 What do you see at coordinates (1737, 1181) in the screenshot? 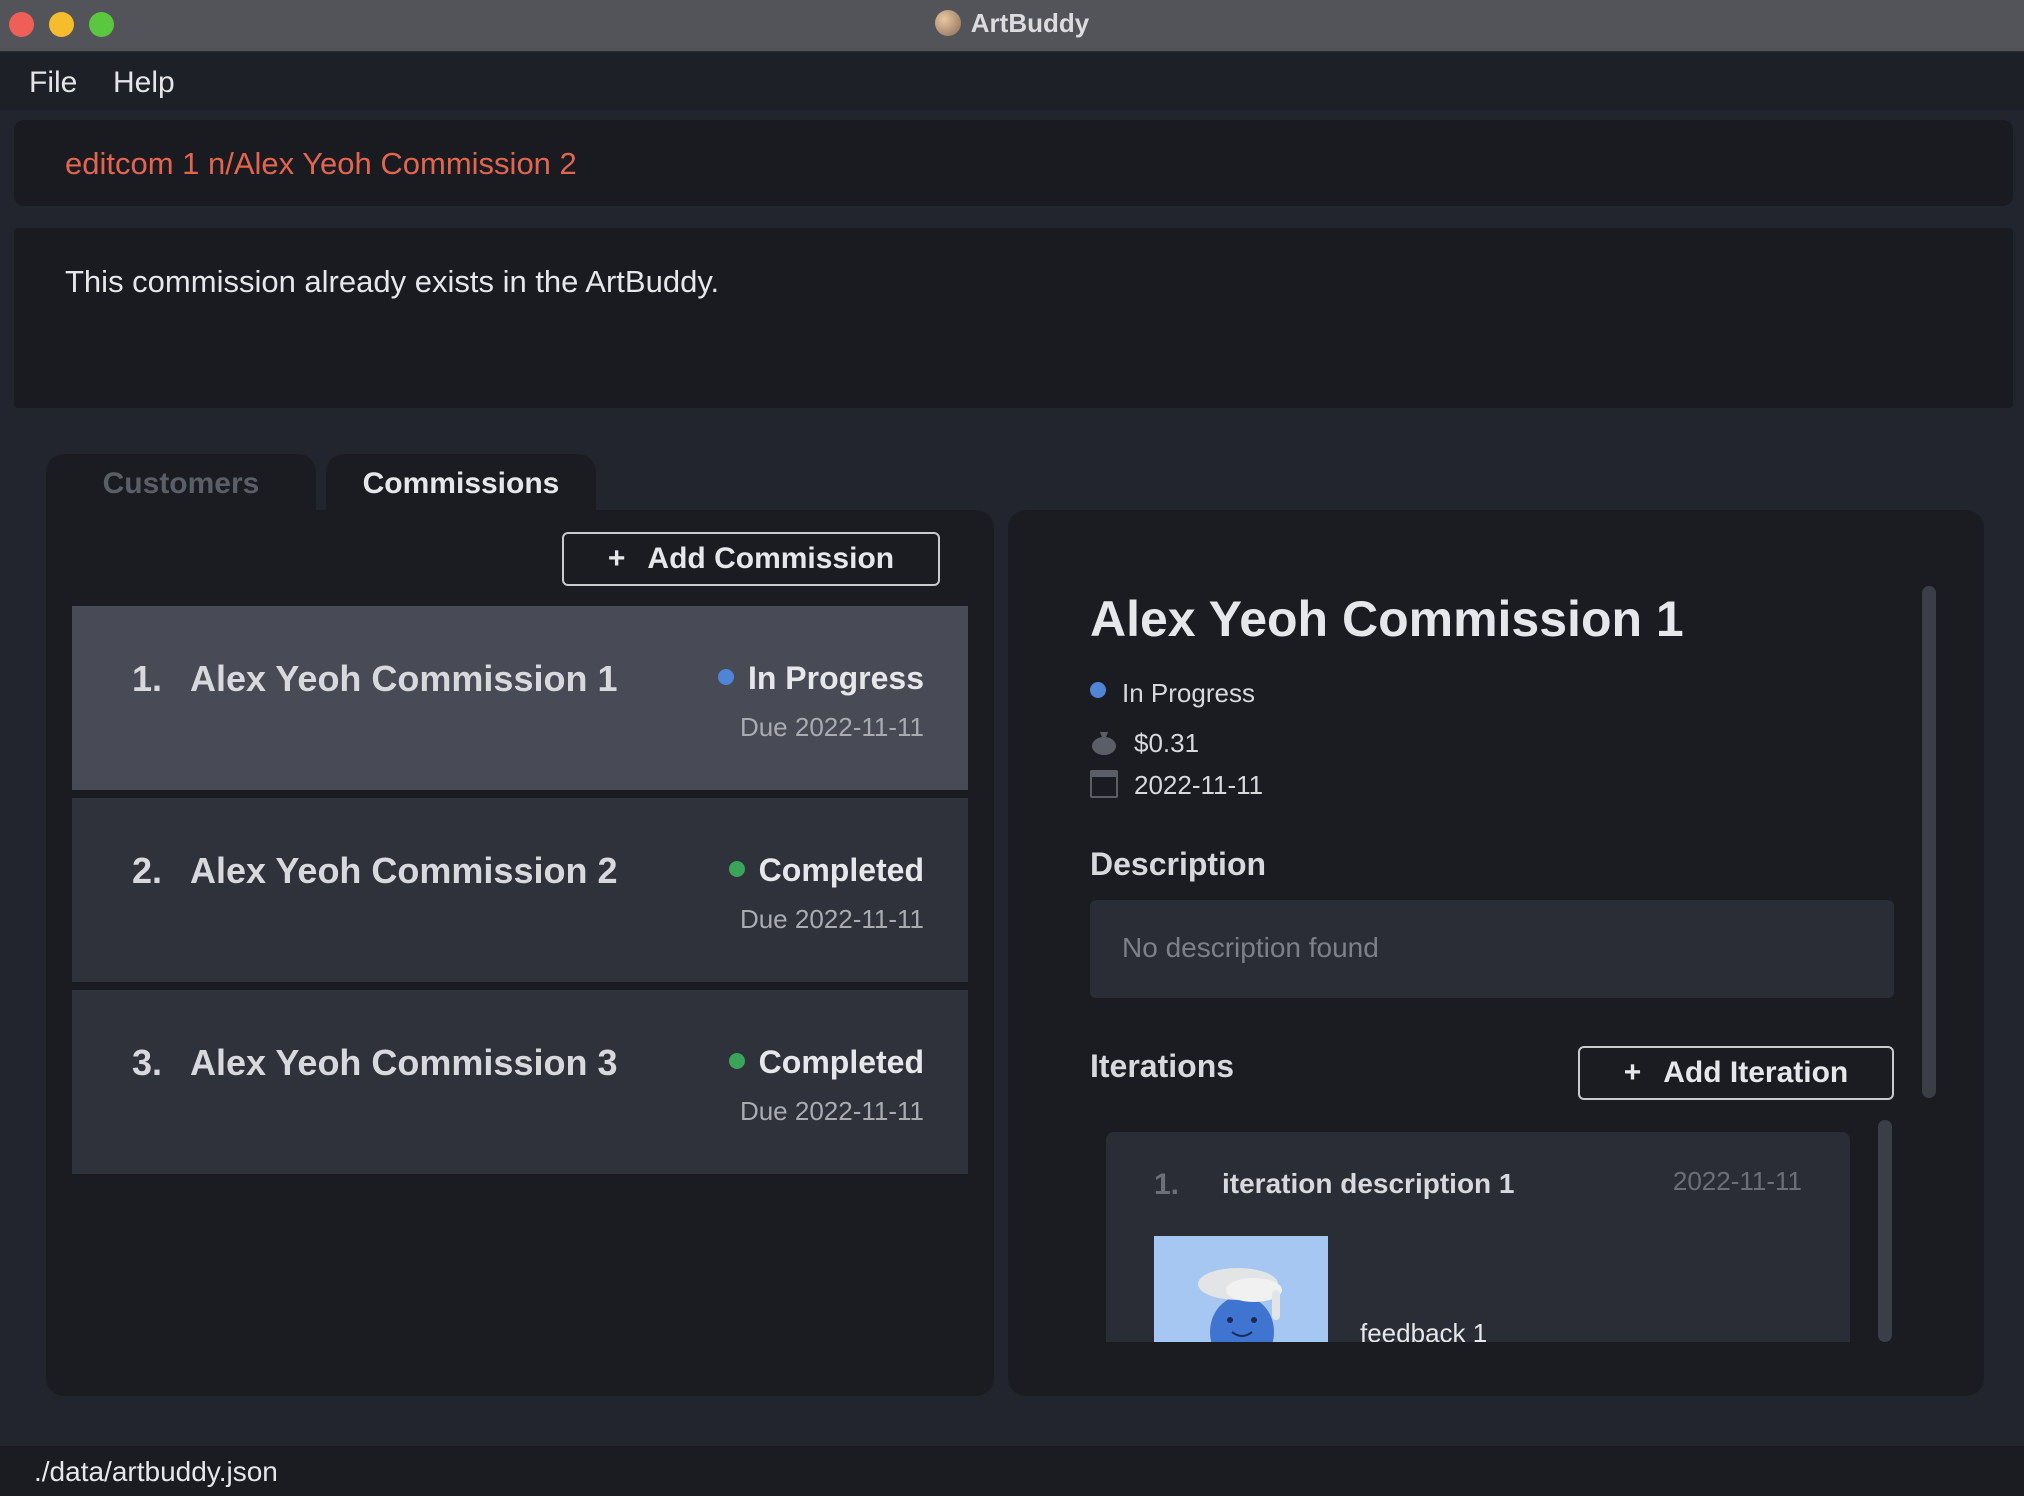
I see `iteration-date: 2022-11-11` at bounding box center [1737, 1181].